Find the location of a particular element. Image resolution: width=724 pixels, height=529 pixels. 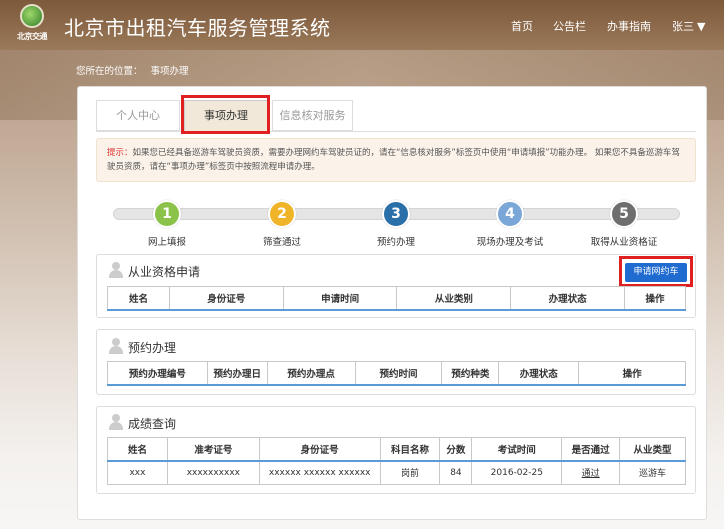

appointment-title: 预约办理 is located at coordinates (152, 348).